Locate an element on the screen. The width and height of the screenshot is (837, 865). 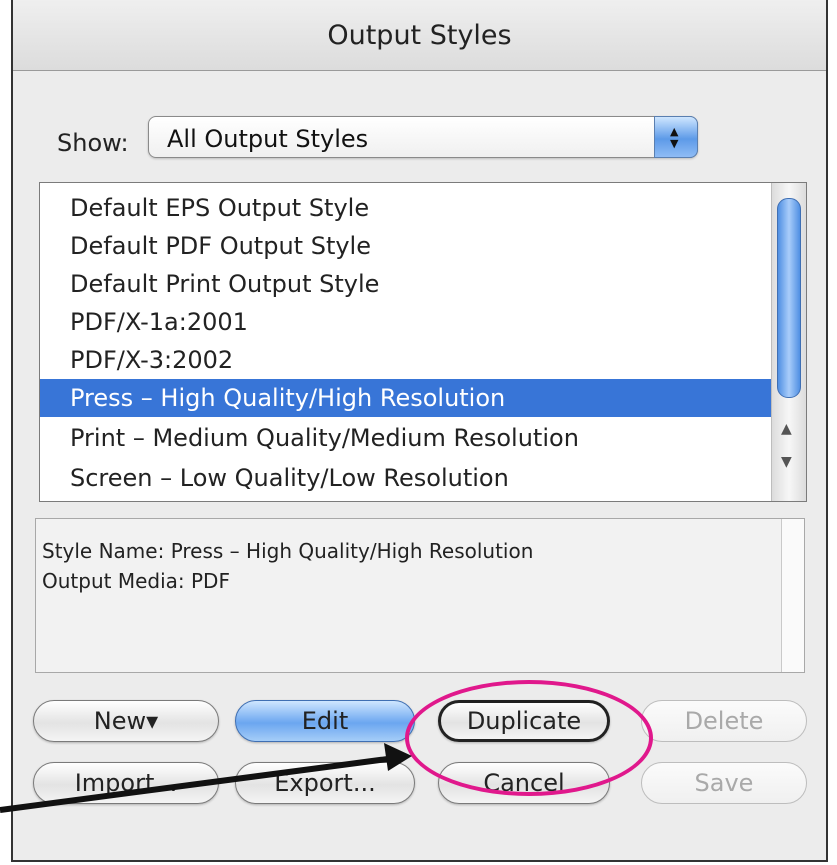
list-item: PDF/X-1a:2001 is located at coordinates (406, 322).